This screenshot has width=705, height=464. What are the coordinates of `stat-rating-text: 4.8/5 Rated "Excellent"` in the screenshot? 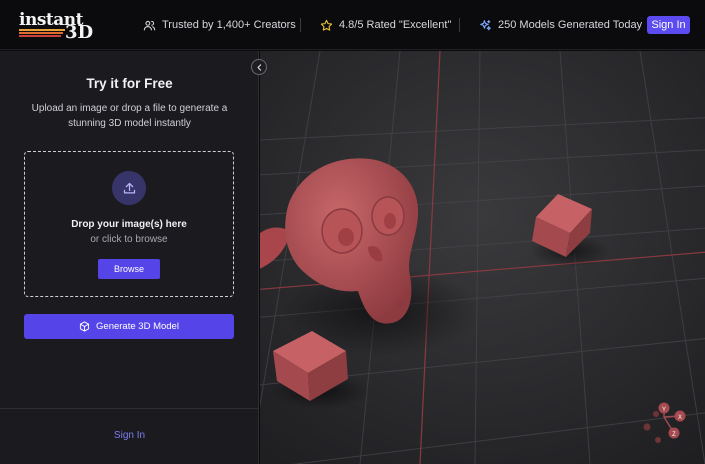 It's located at (395, 25).